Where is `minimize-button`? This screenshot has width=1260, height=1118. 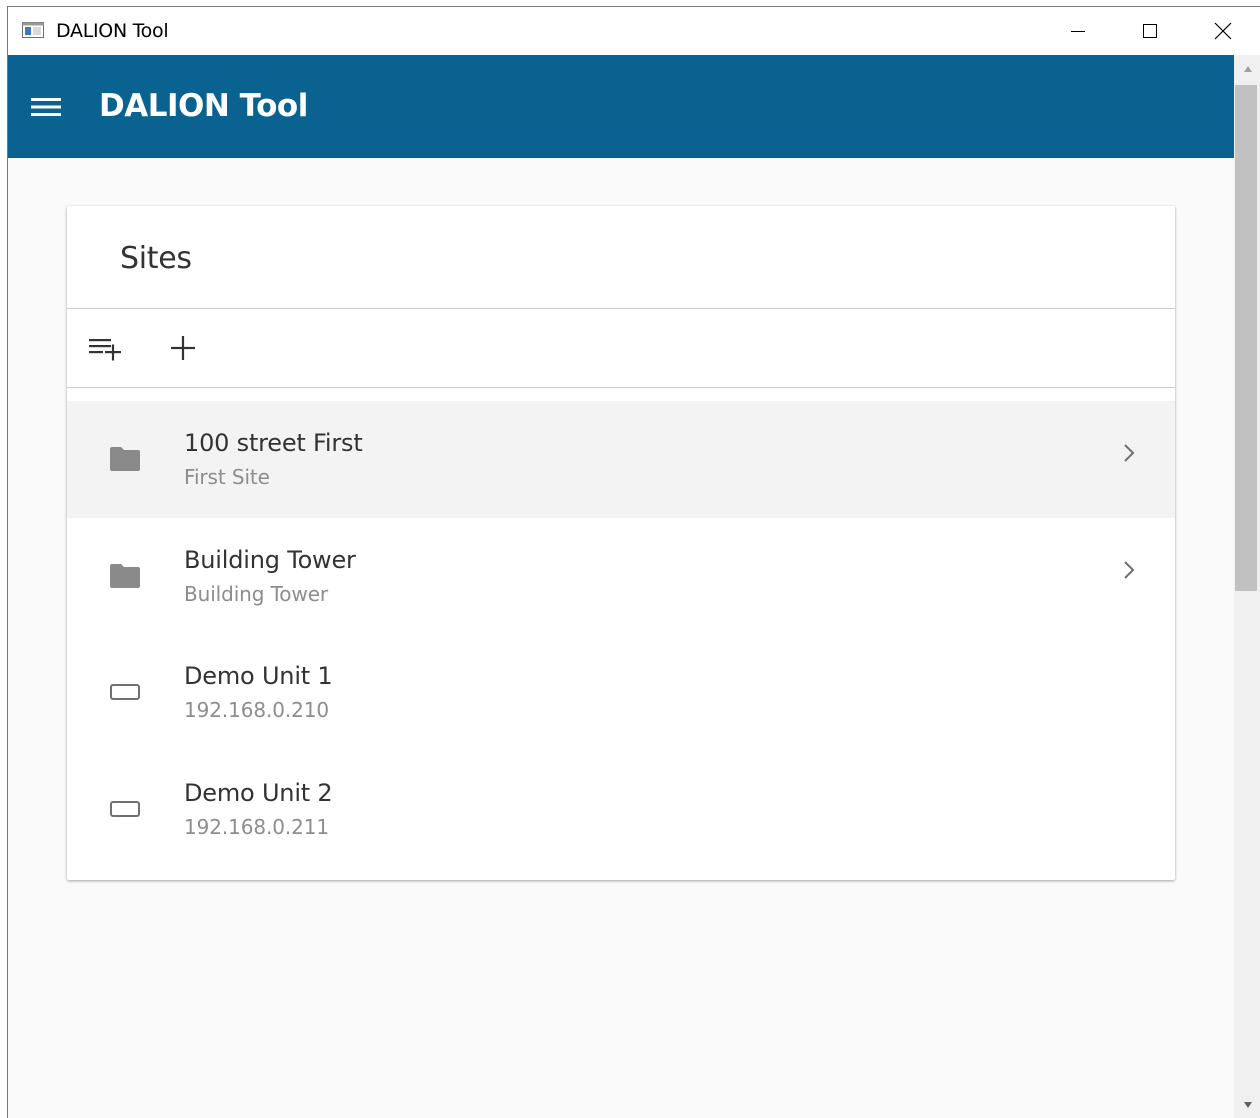 minimize-button is located at coordinates (1078, 31).